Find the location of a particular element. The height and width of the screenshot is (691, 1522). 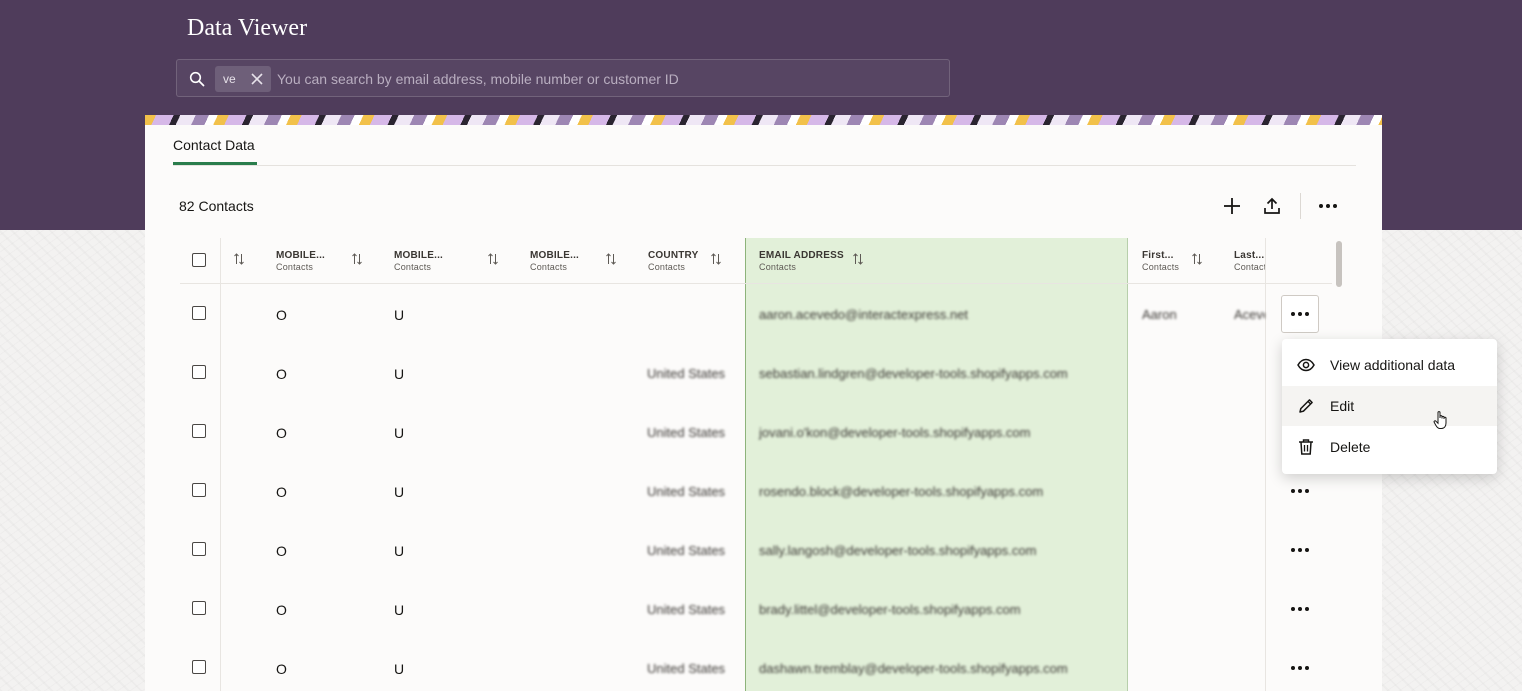

row-actions-menu: View additional data Edit Delete is located at coordinates (1389, 406).